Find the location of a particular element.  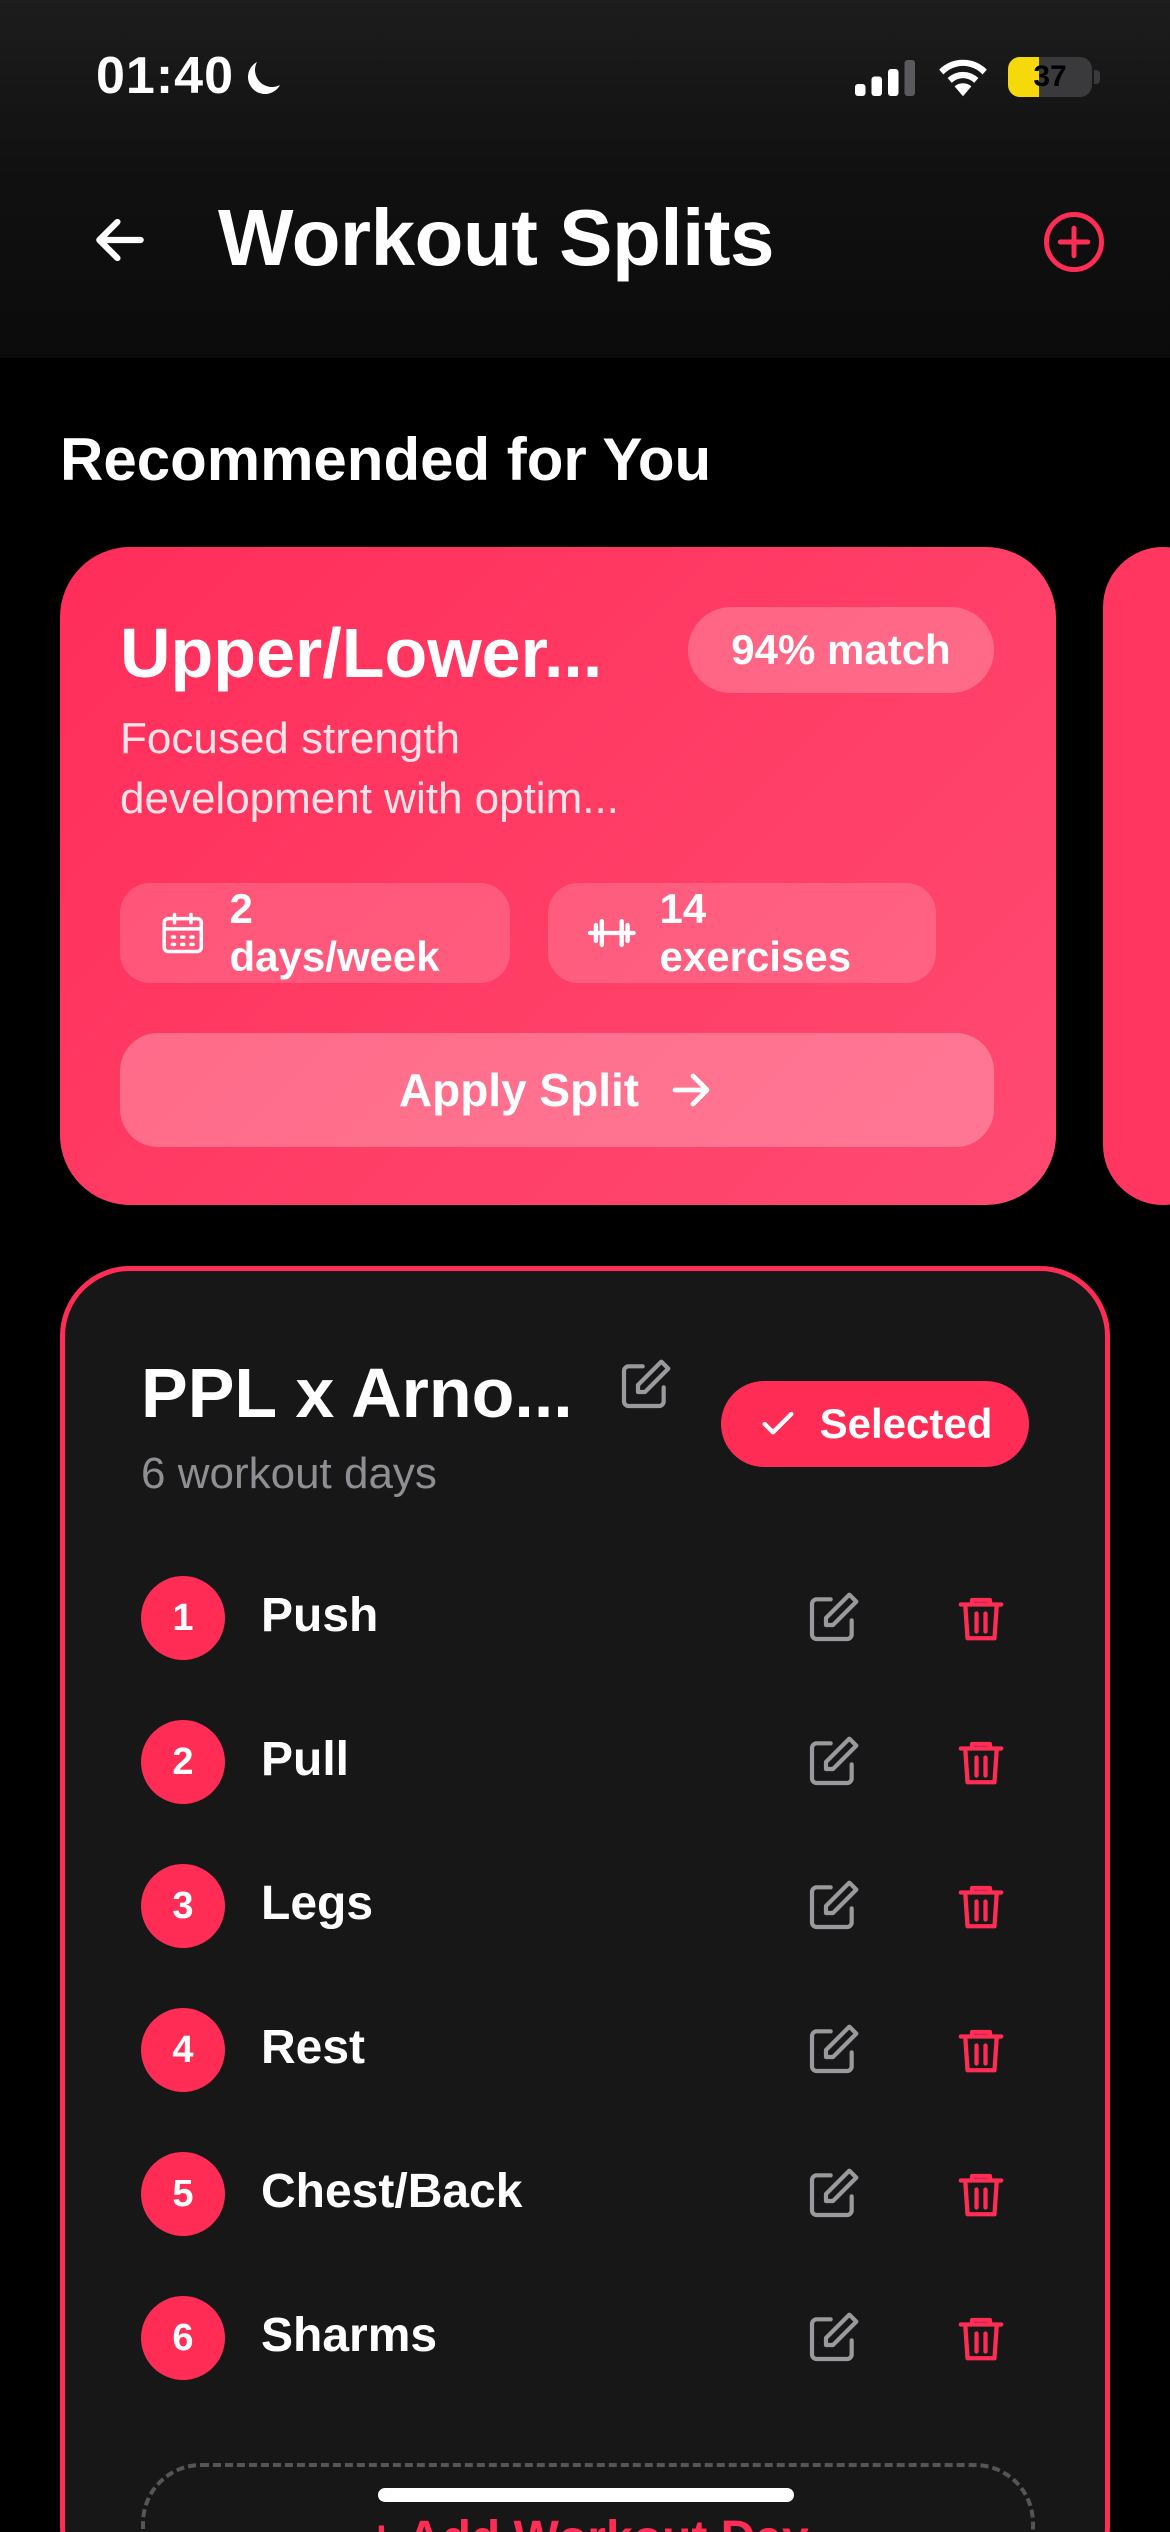

days-per-week-chip: 2 days/week is located at coordinates (315, 933).